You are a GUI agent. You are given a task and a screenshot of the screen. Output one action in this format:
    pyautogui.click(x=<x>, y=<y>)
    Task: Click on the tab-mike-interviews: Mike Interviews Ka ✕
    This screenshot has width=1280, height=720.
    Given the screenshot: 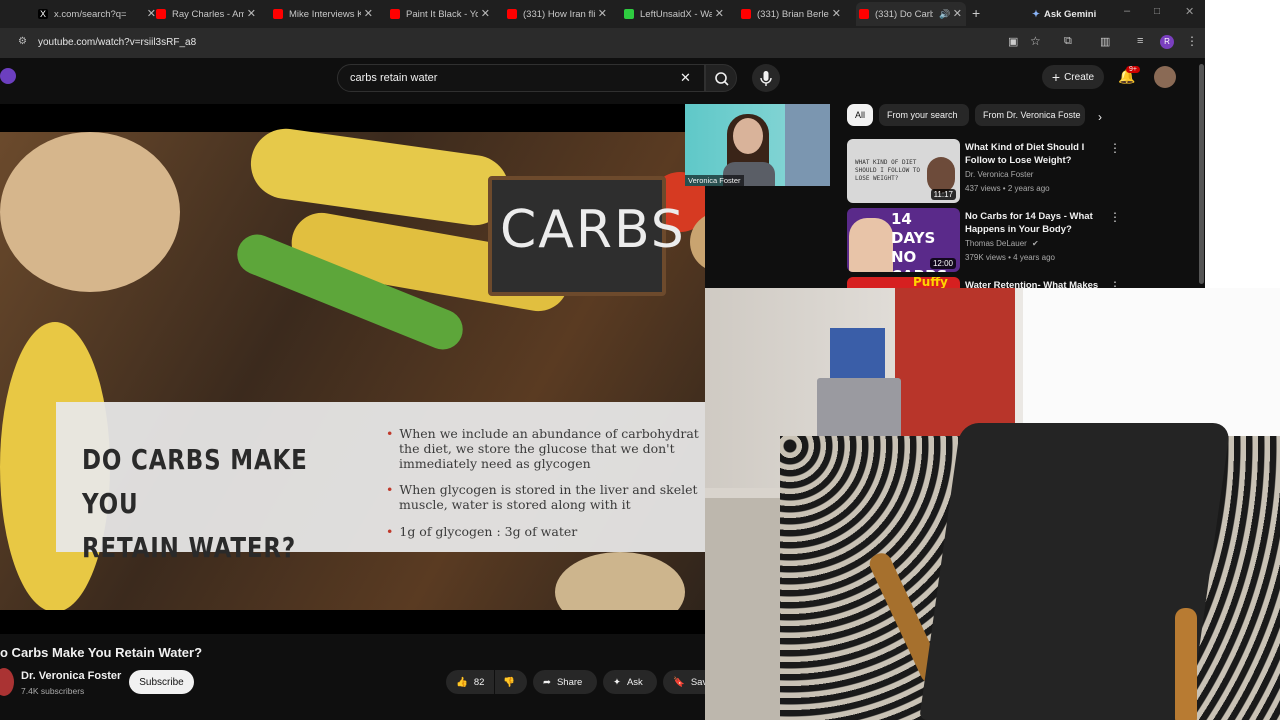 What is the action you would take?
    pyautogui.click(x=323, y=14)
    